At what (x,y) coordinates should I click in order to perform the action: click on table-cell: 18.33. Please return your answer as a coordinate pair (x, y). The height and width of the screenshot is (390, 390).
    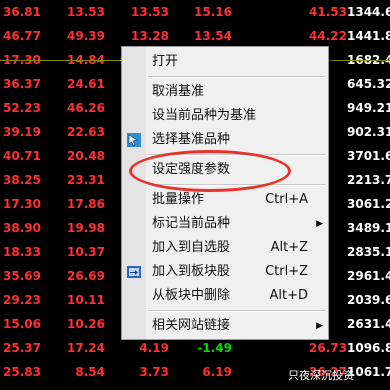
    Looking at the image, I should click on (22, 252).